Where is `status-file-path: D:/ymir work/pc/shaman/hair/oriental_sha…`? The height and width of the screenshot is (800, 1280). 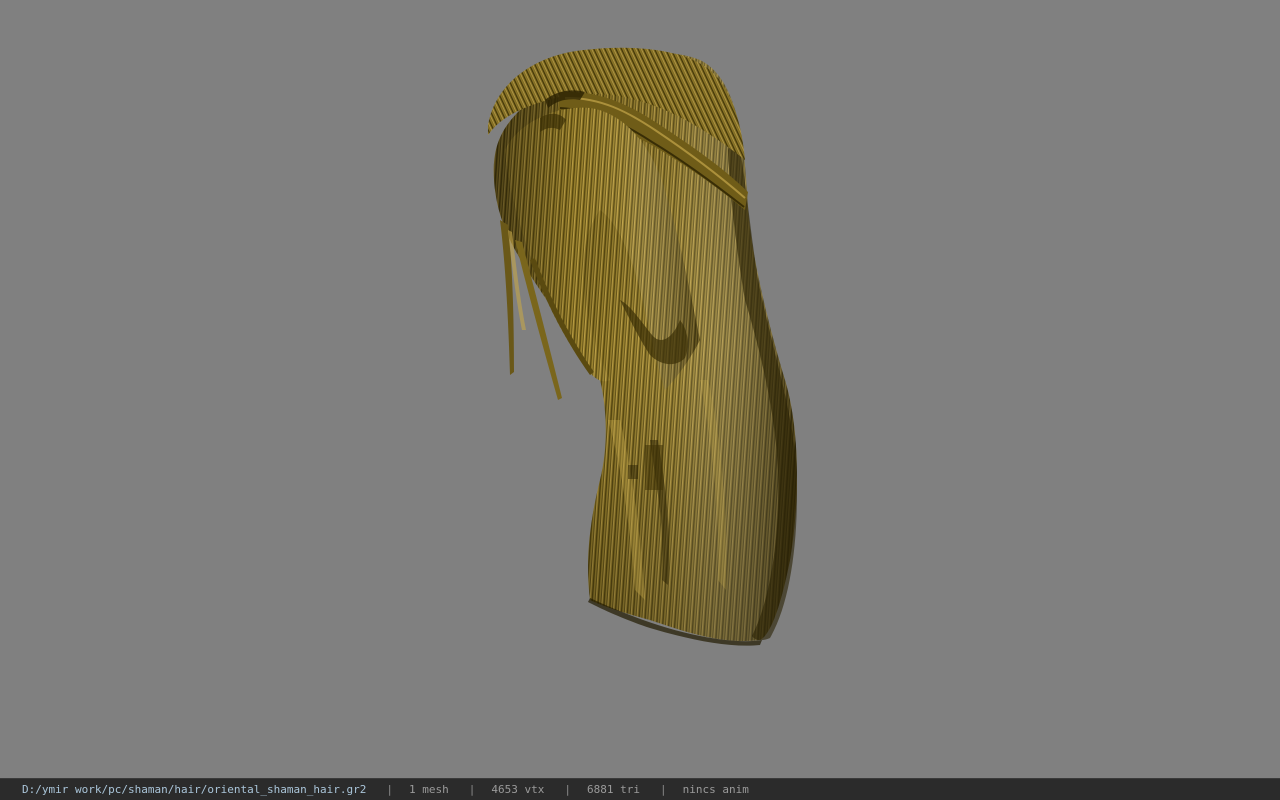 status-file-path: D:/ymir work/pc/shaman/hair/oriental_sha… is located at coordinates (194, 789).